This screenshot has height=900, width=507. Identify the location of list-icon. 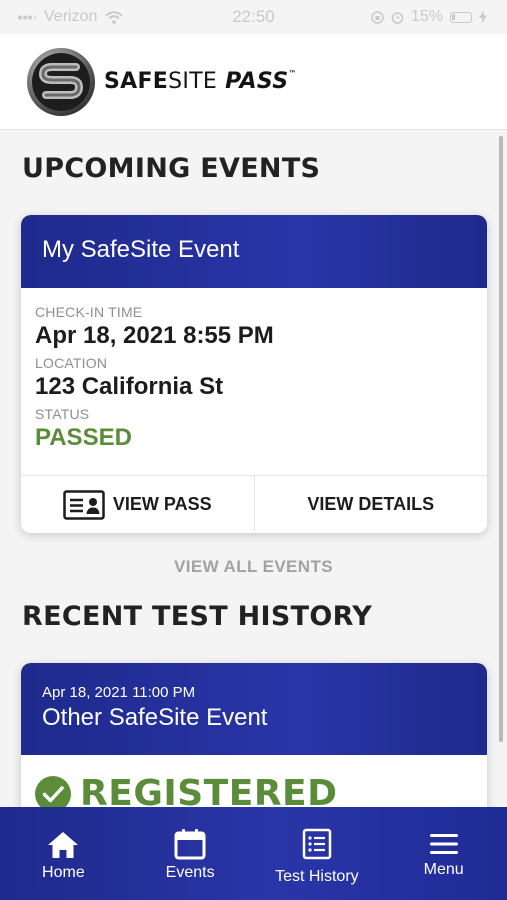
(317, 844).